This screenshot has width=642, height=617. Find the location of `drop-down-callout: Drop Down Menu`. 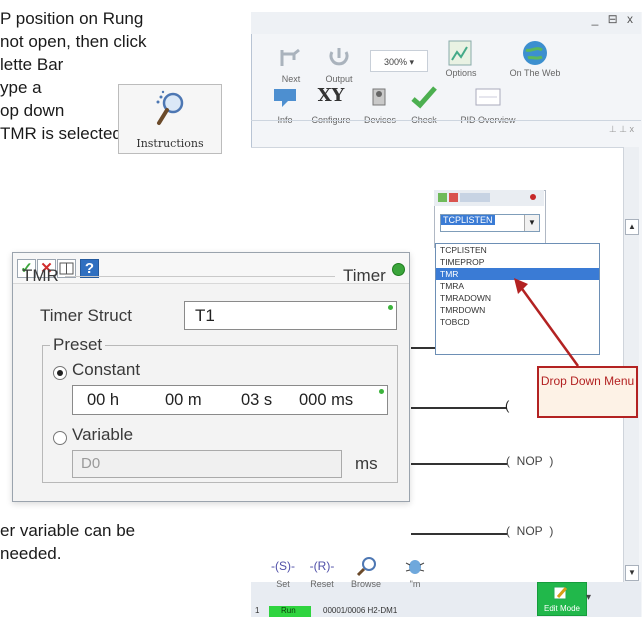

drop-down-callout: Drop Down Menu is located at coordinates (587, 392).